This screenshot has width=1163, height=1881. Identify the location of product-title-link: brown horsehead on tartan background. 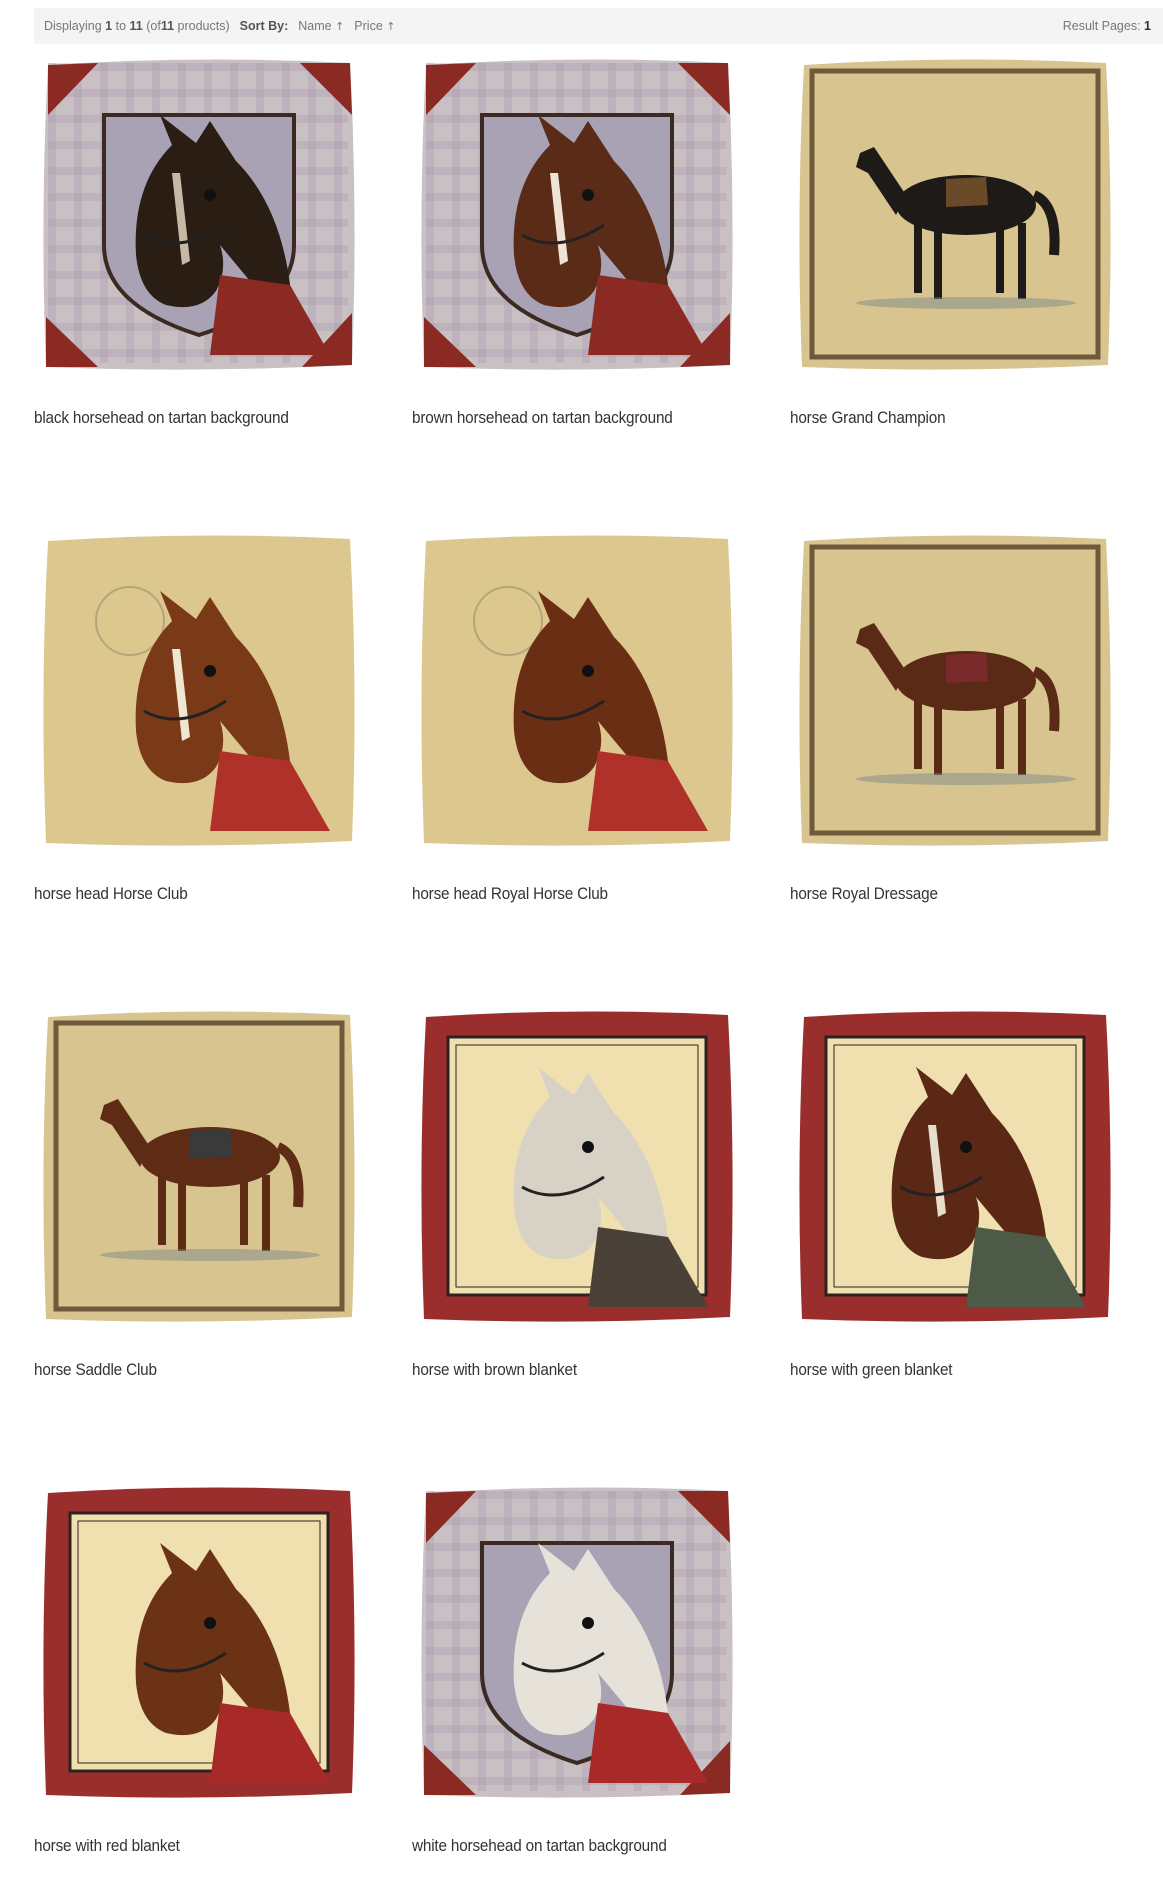
(542, 418).